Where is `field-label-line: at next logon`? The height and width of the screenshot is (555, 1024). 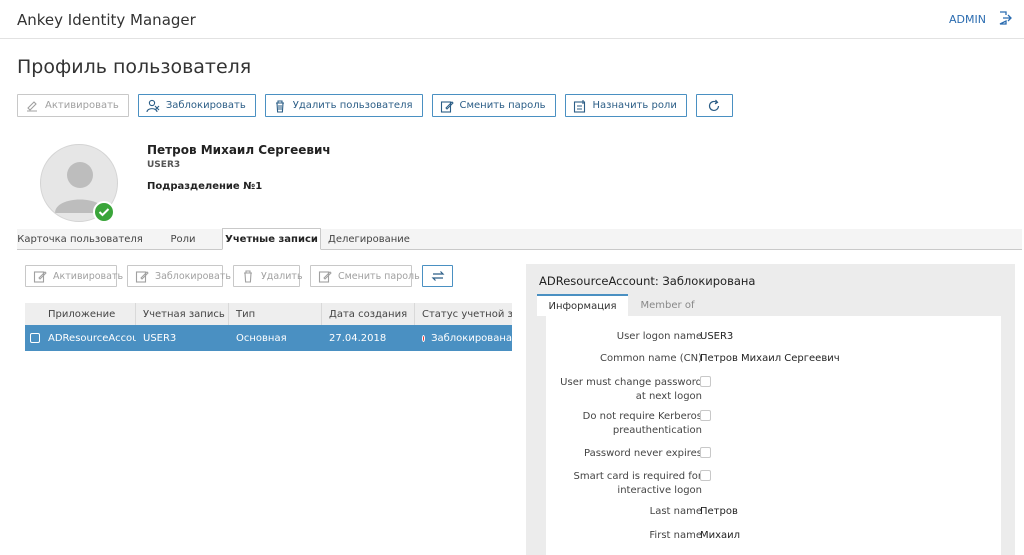
field-label-line: at next logon is located at coordinates (668, 396).